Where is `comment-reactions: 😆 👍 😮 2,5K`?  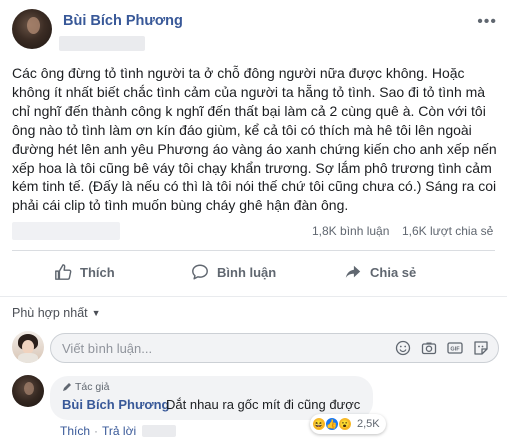
comment-reactions: 😆 👍 😮 2,5K is located at coordinates (348, 424).